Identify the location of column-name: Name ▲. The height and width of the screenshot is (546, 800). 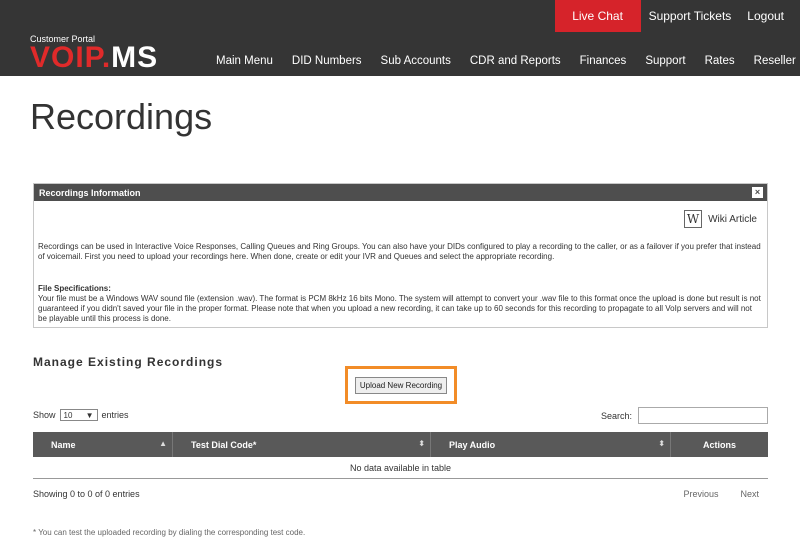
(103, 444).